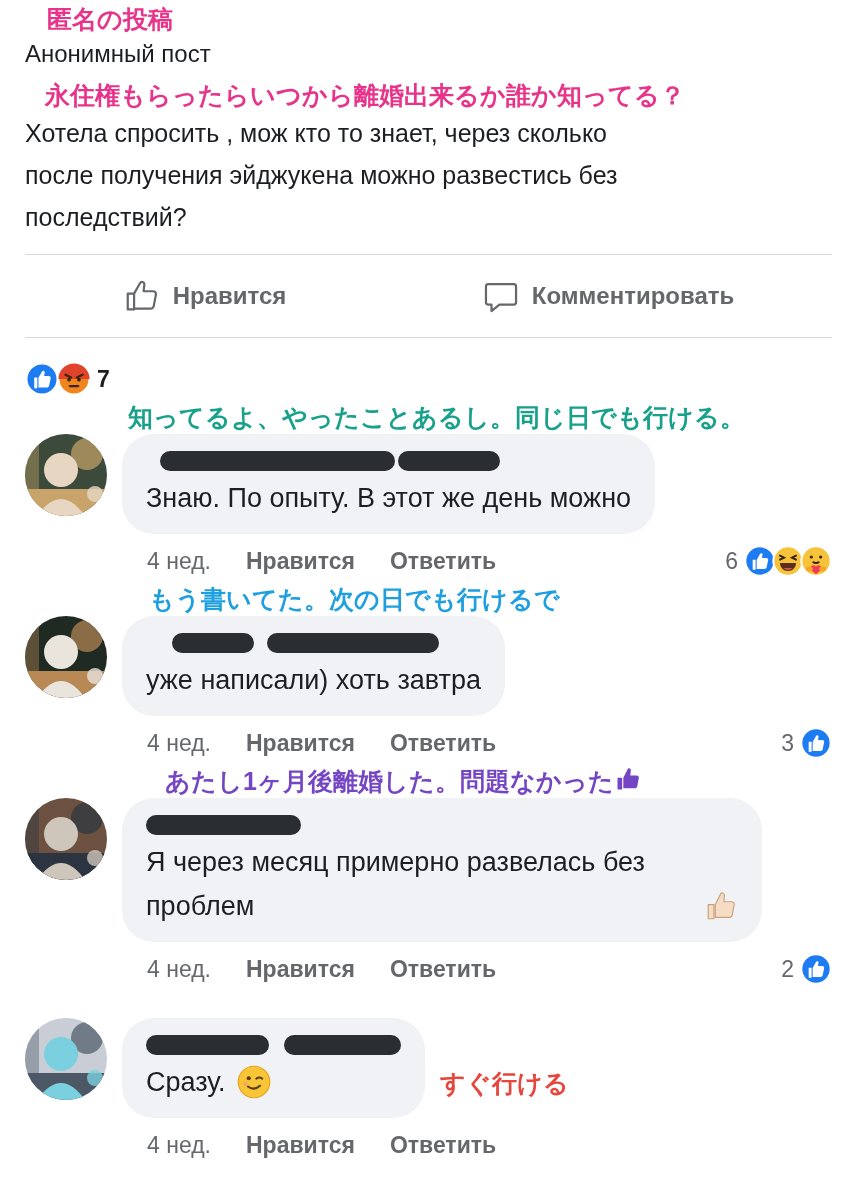  What do you see at coordinates (816, 561) in the screenshot?
I see `hugging-reaction-icon` at bounding box center [816, 561].